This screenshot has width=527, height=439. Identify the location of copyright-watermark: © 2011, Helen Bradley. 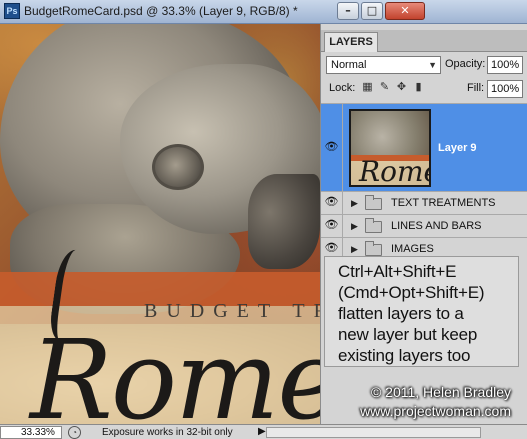
(440, 392).